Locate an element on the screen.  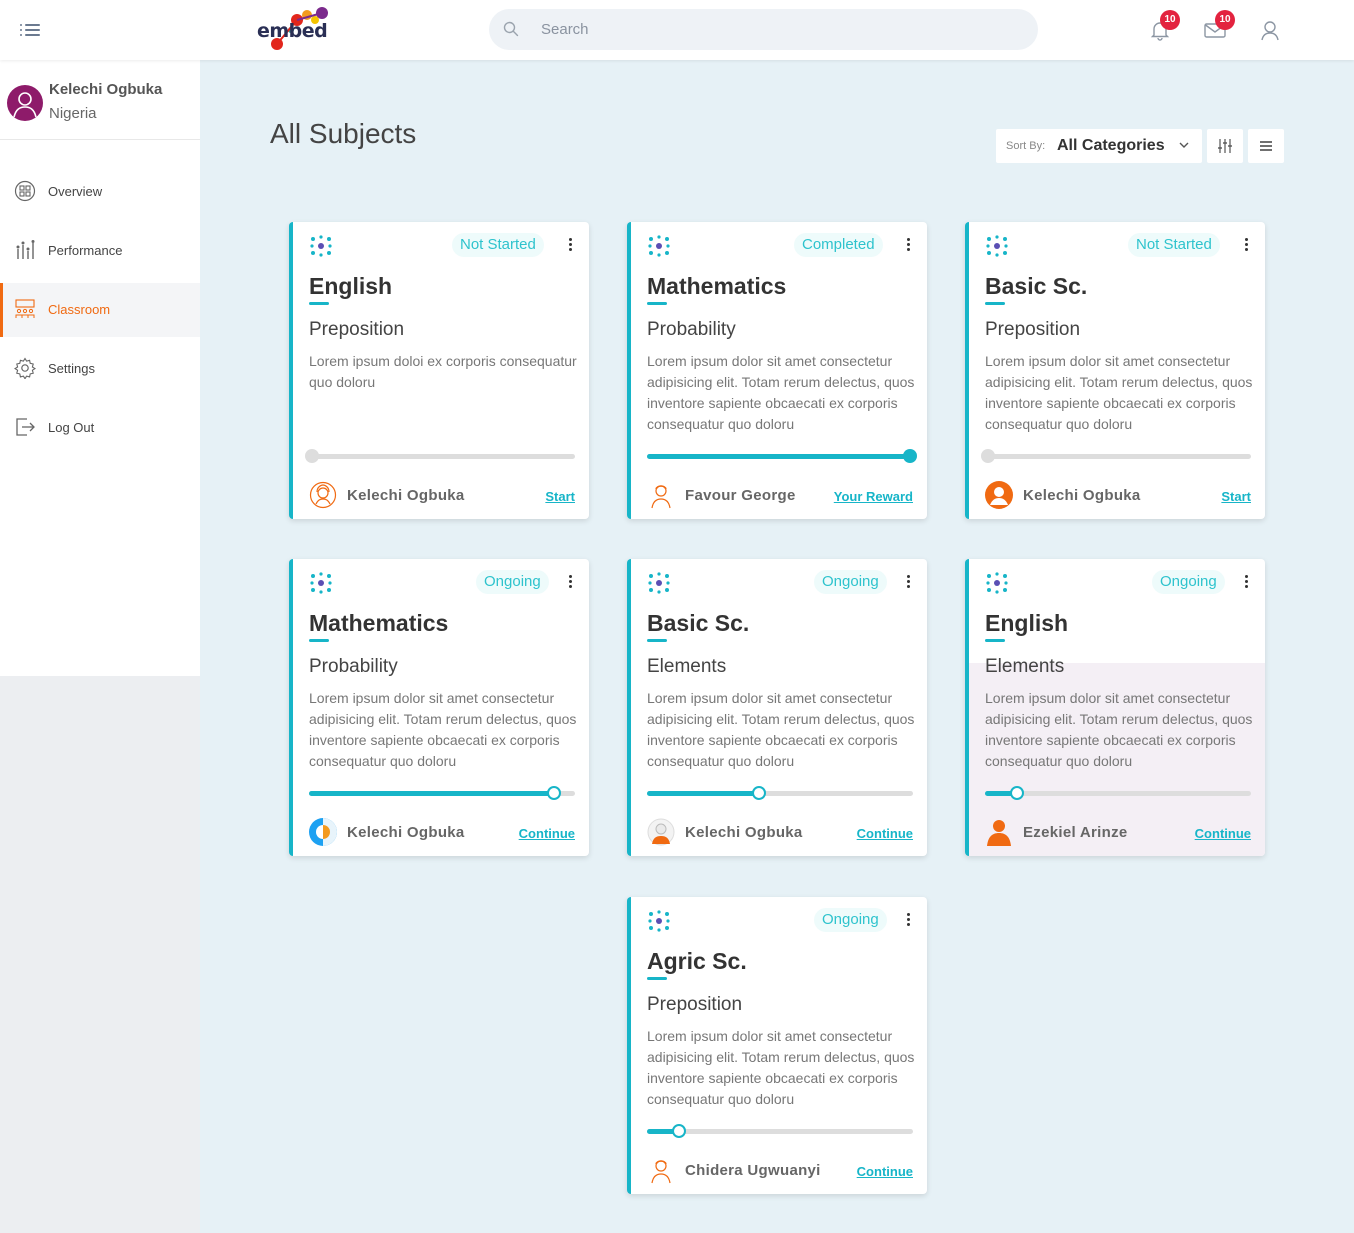
sidebar-item-logout: Log Out is located at coordinates (100, 428).